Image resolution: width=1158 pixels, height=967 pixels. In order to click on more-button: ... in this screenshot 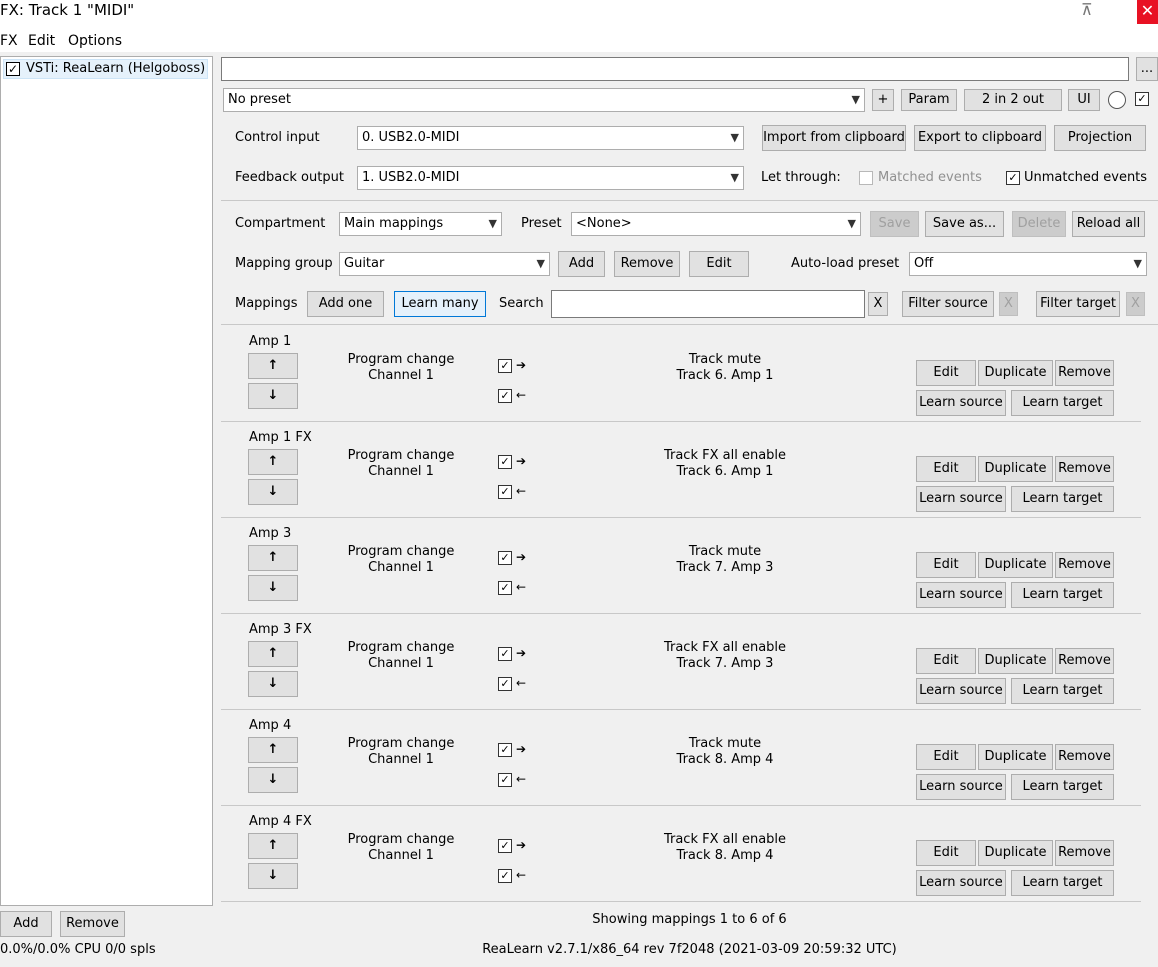, I will do `click(1147, 69)`.